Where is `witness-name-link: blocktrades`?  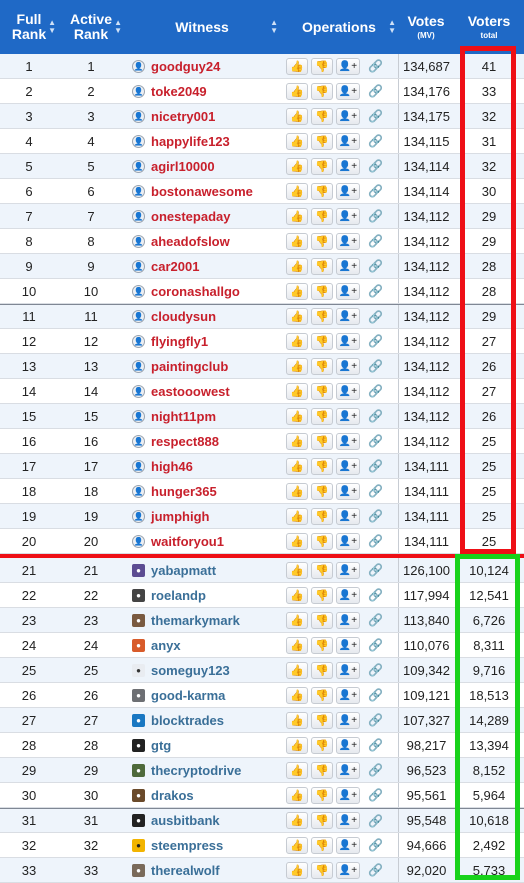
witness-name-link: blocktrades is located at coordinates (187, 720).